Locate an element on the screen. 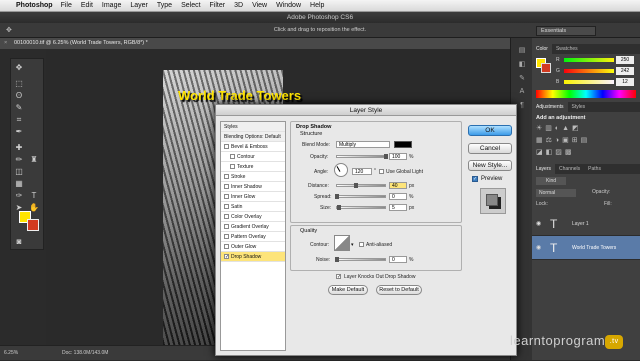  shadow-color-swatch is located at coordinates (403, 144).